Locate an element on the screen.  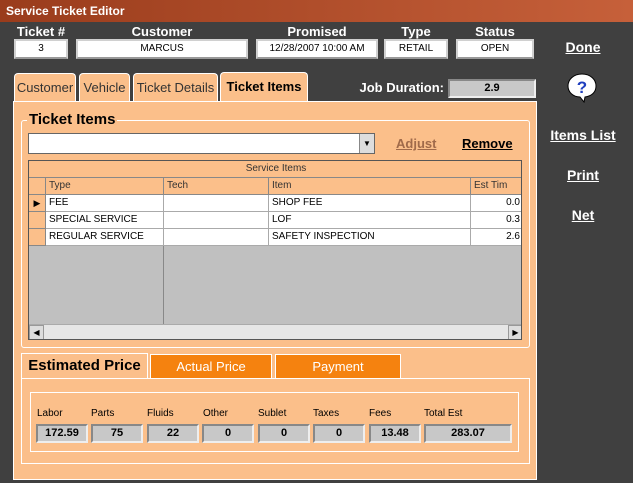
remove-button: Remove is located at coordinates (487, 143).